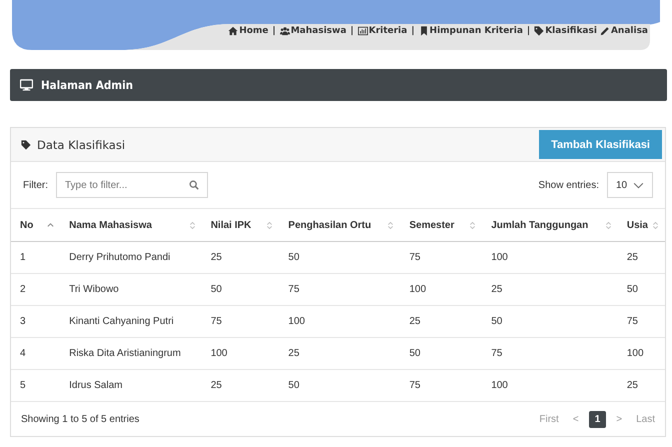 This screenshot has height=447, width=672. I want to click on table-cell: 1, so click(35, 258).